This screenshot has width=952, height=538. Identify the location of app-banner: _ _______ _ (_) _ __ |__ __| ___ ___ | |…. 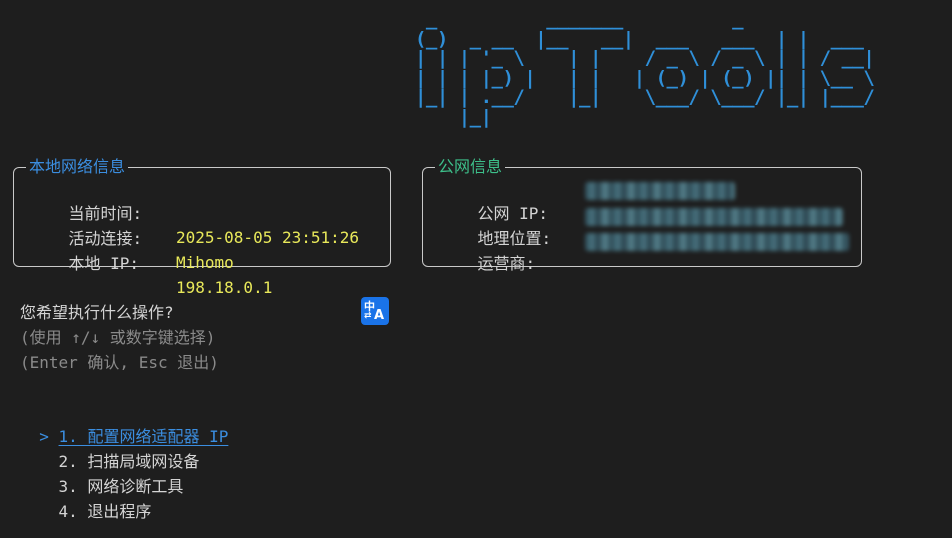
(644, 68).